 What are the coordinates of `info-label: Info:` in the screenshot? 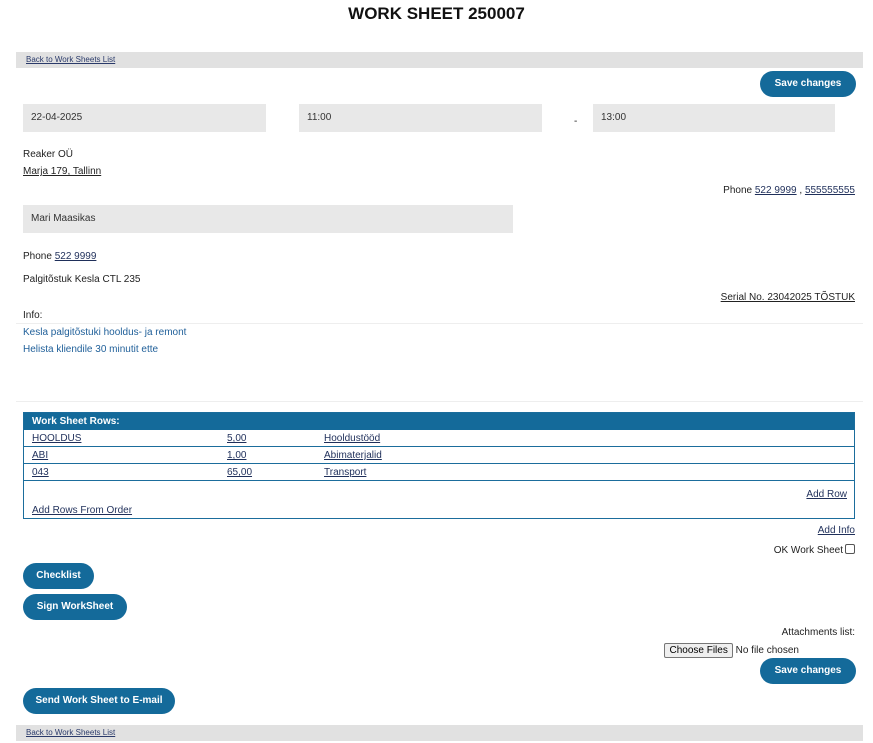 It's located at (33, 315).